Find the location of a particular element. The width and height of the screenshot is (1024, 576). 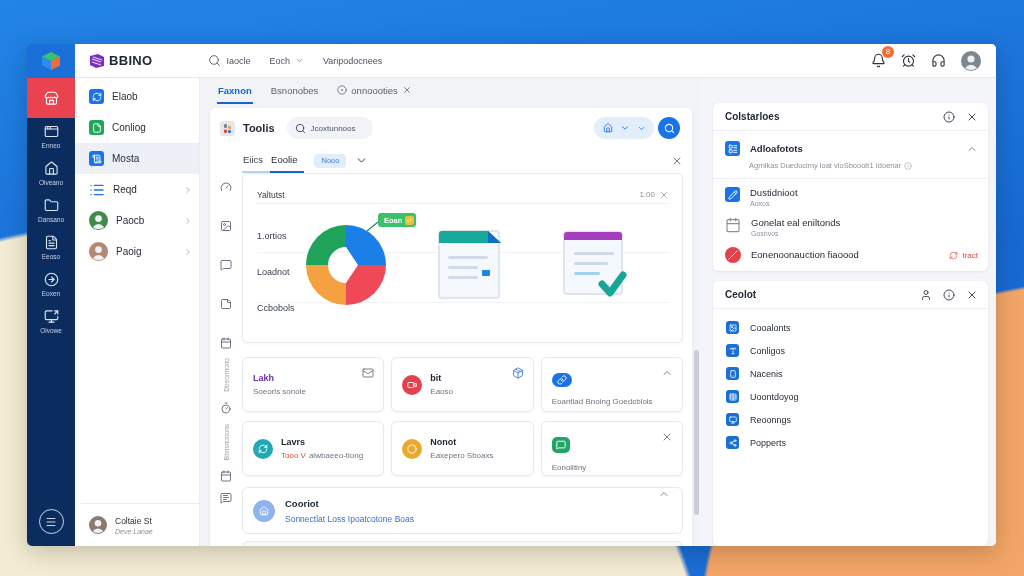

menu-icon is located at coordinates (51, 521).